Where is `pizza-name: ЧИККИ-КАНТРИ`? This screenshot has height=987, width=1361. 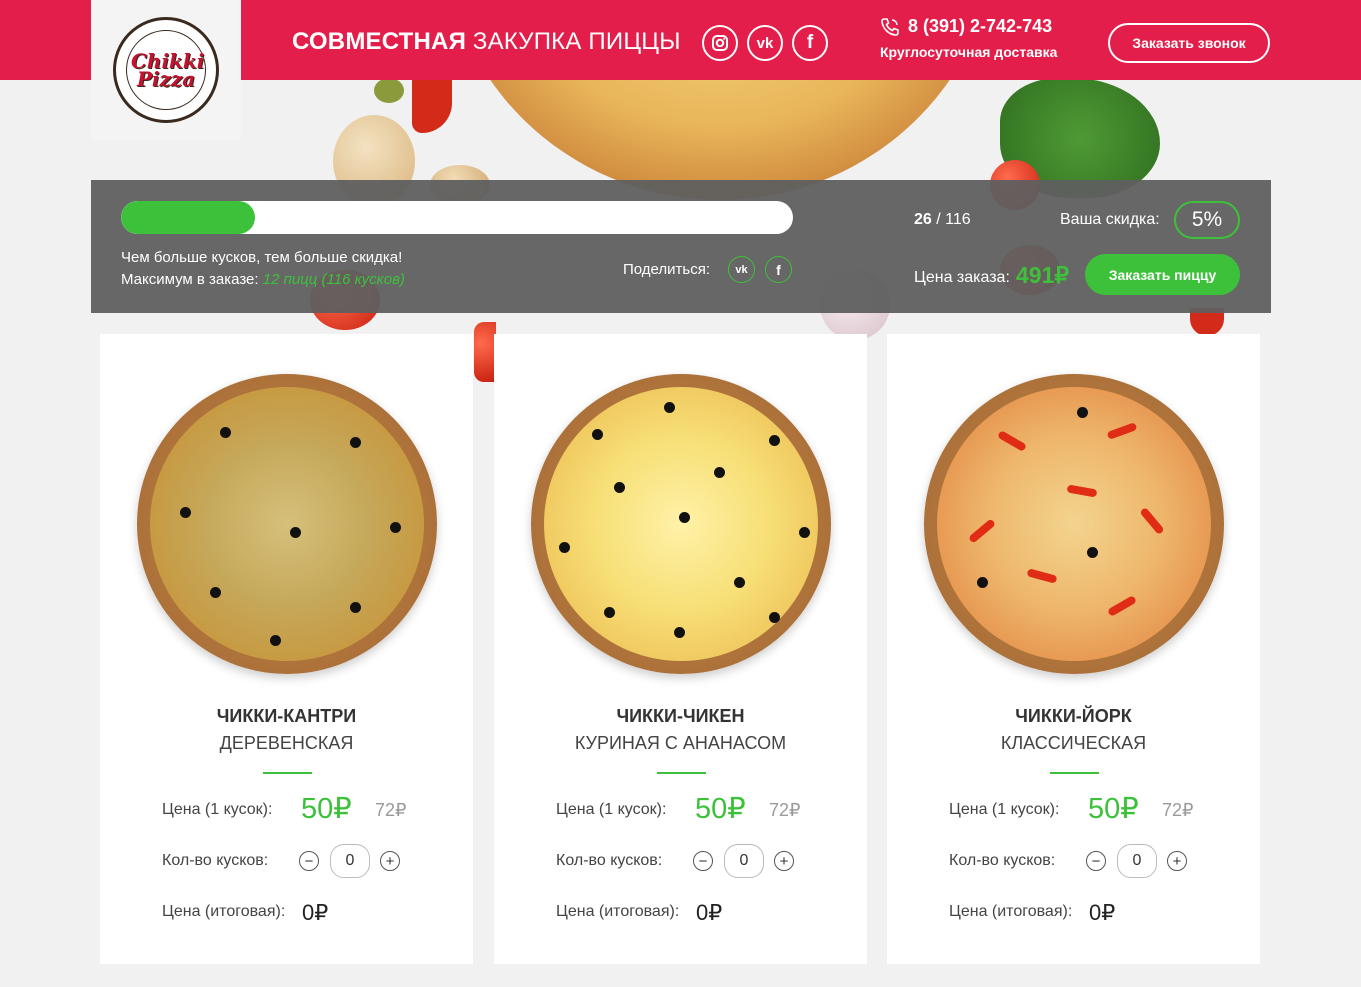
pizza-name: ЧИККИ-КАНТРИ is located at coordinates (286, 716).